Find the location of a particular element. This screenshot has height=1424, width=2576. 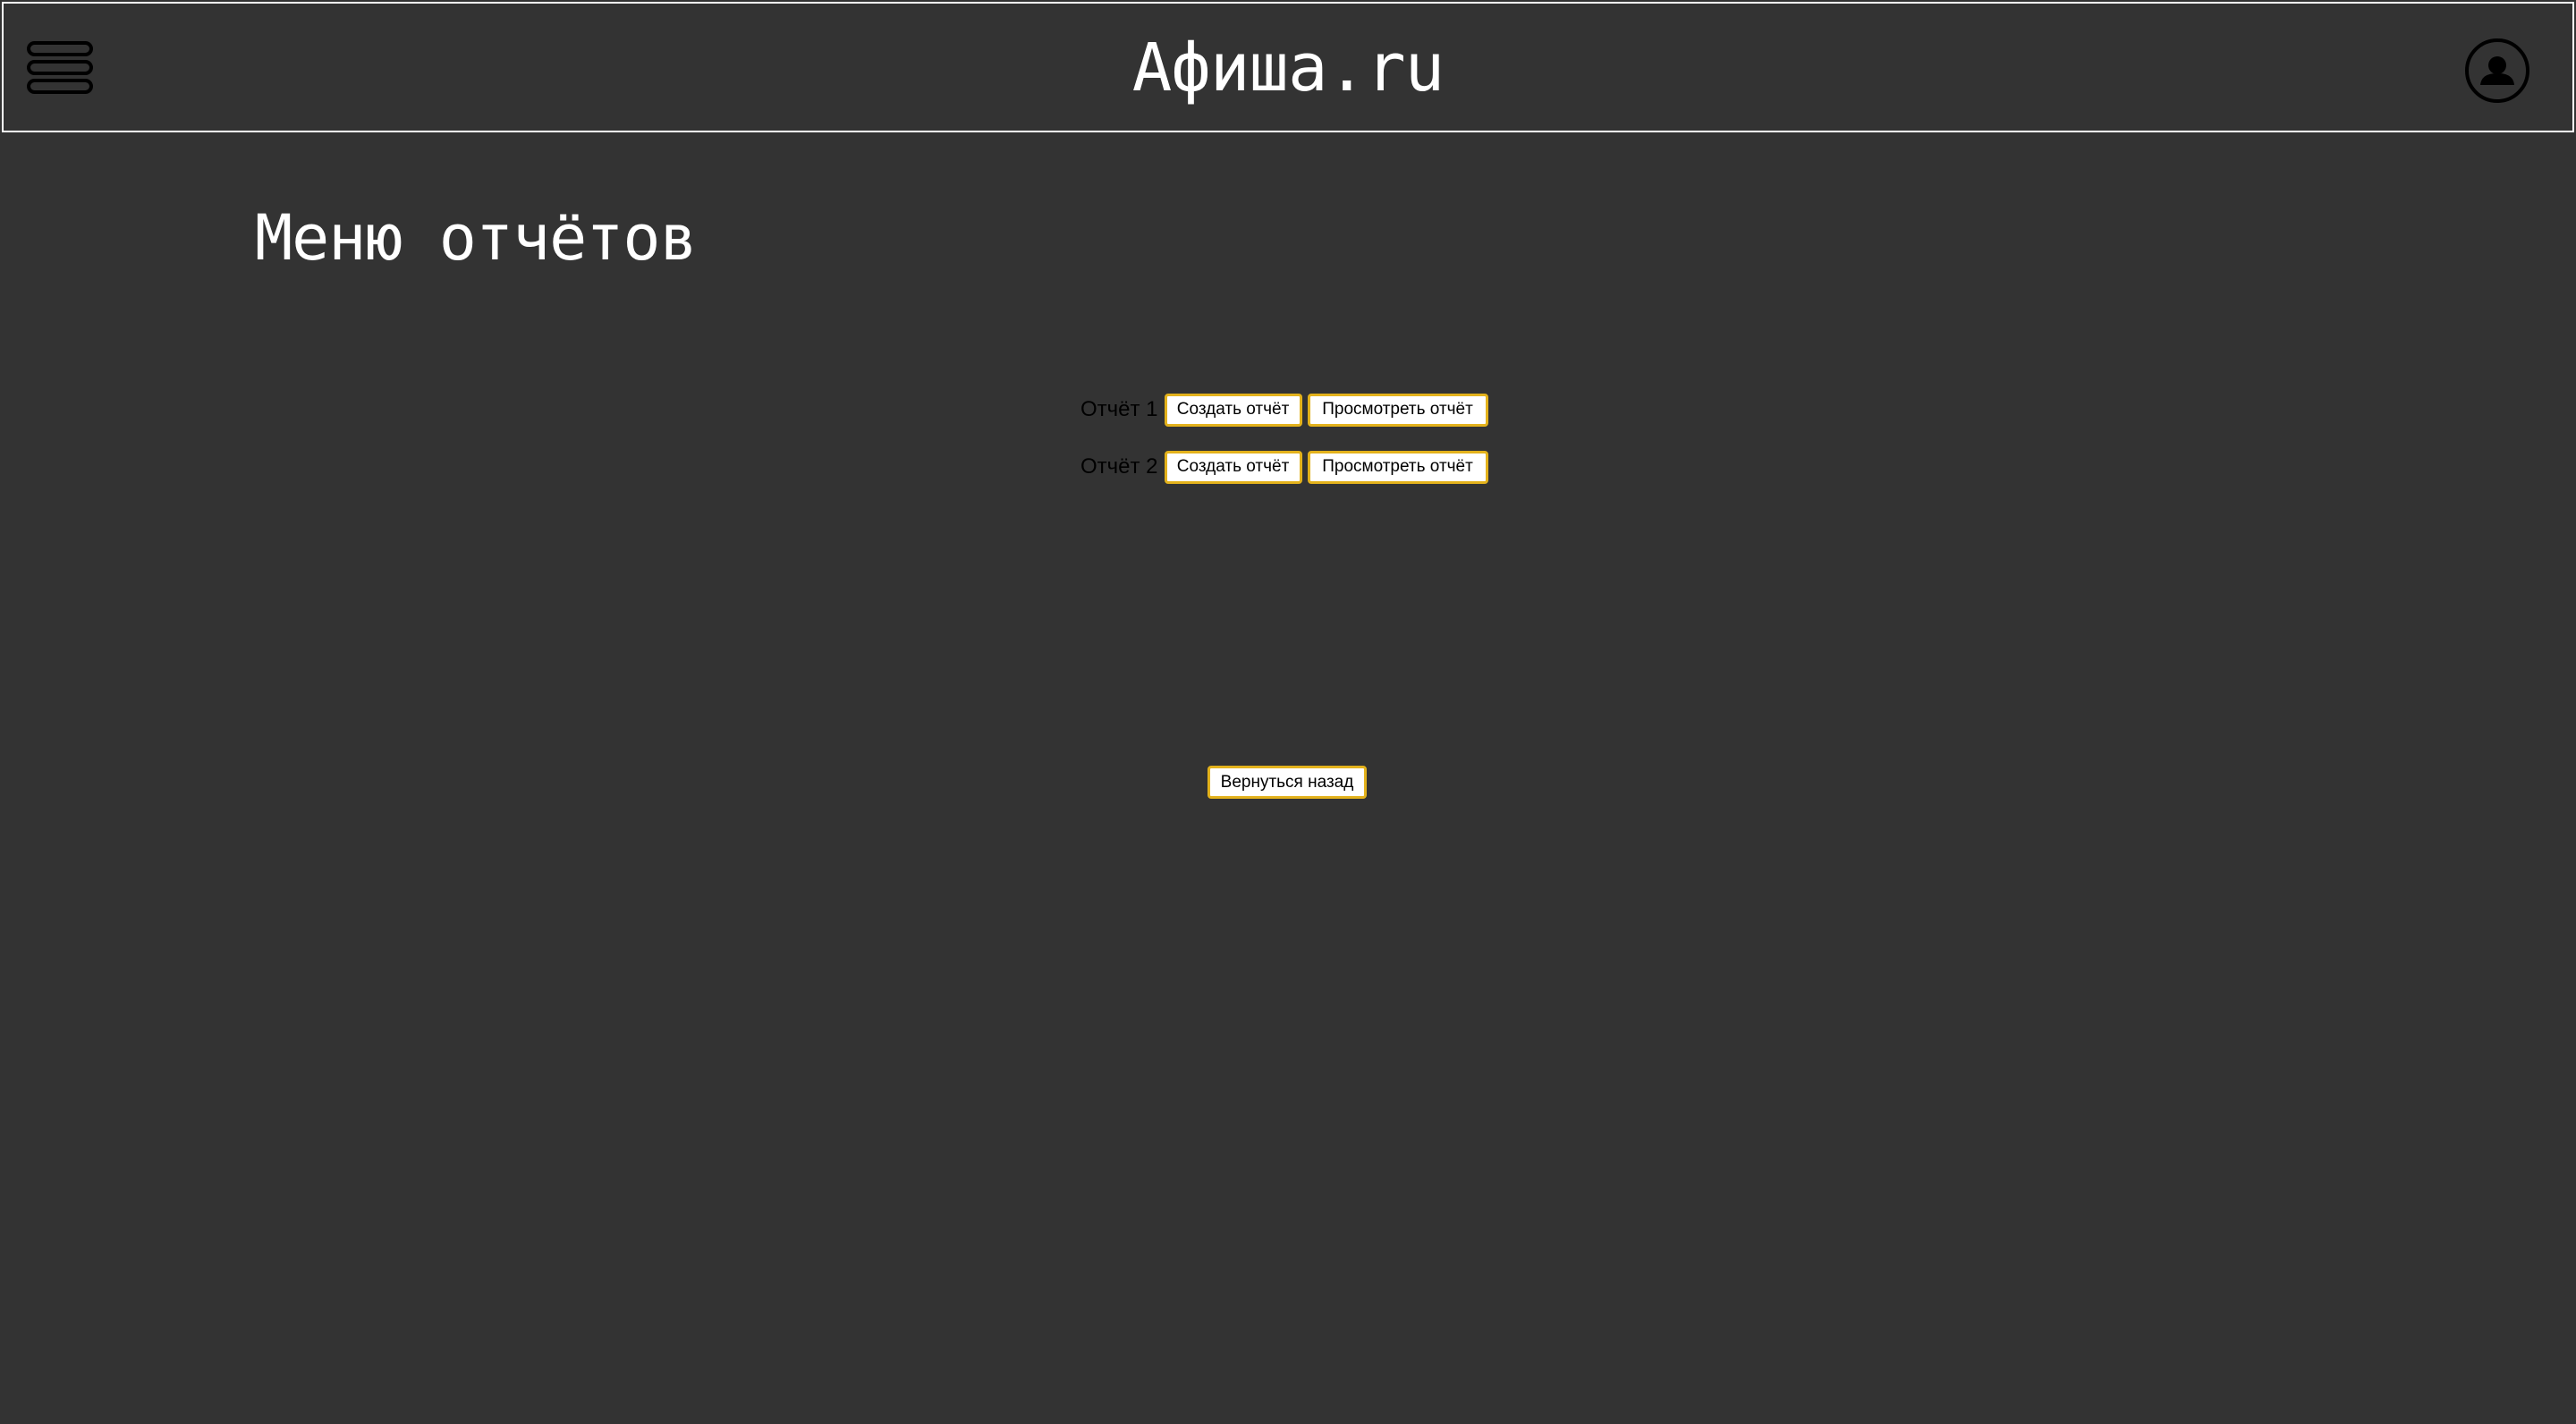

user-profile-icon is located at coordinates (2497, 70).